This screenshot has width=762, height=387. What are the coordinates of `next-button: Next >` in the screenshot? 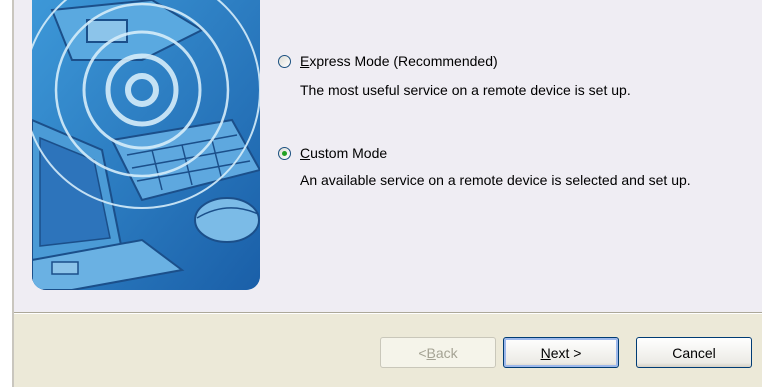 It's located at (561, 352).